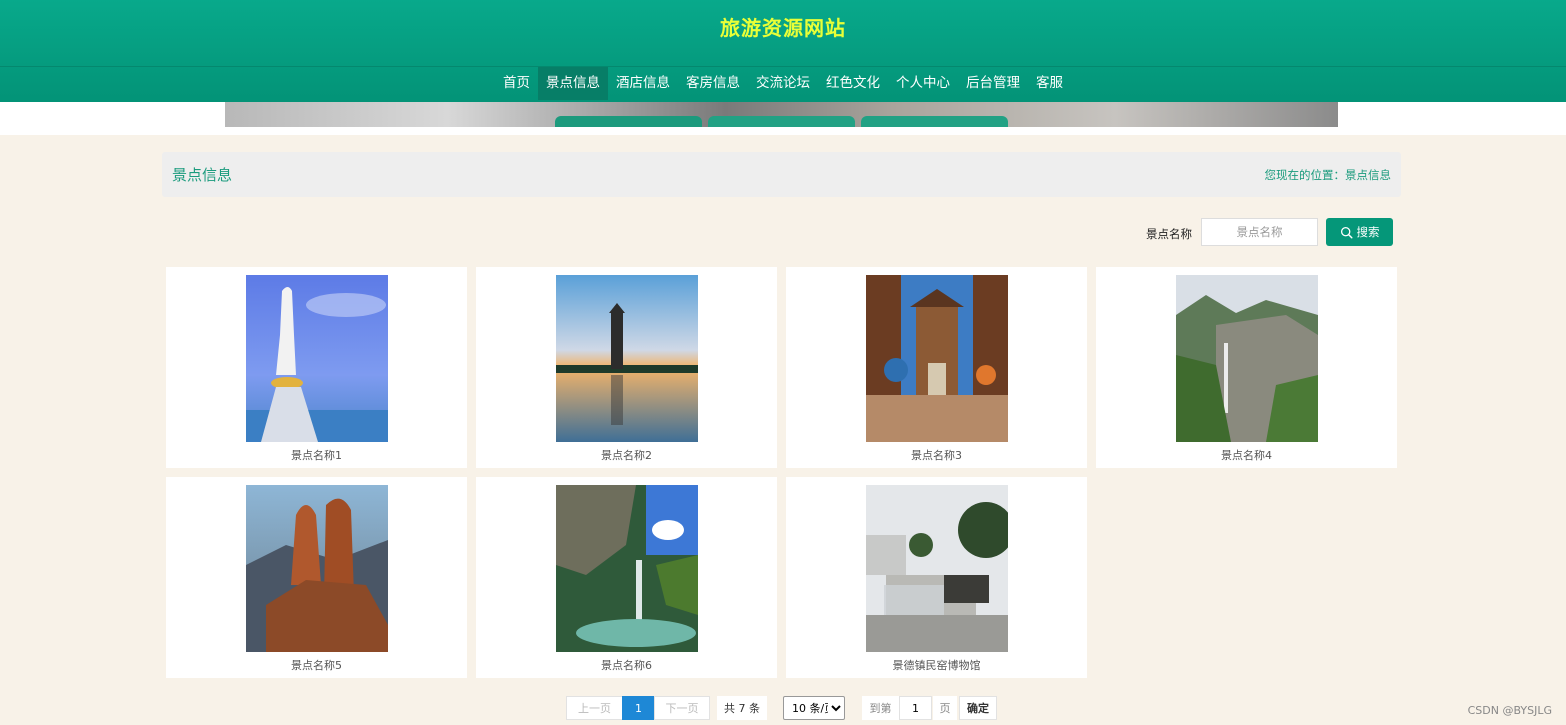  What do you see at coordinates (626, 665) in the screenshot?
I see `attraction-name: 景点名称6` at bounding box center [626, 665].